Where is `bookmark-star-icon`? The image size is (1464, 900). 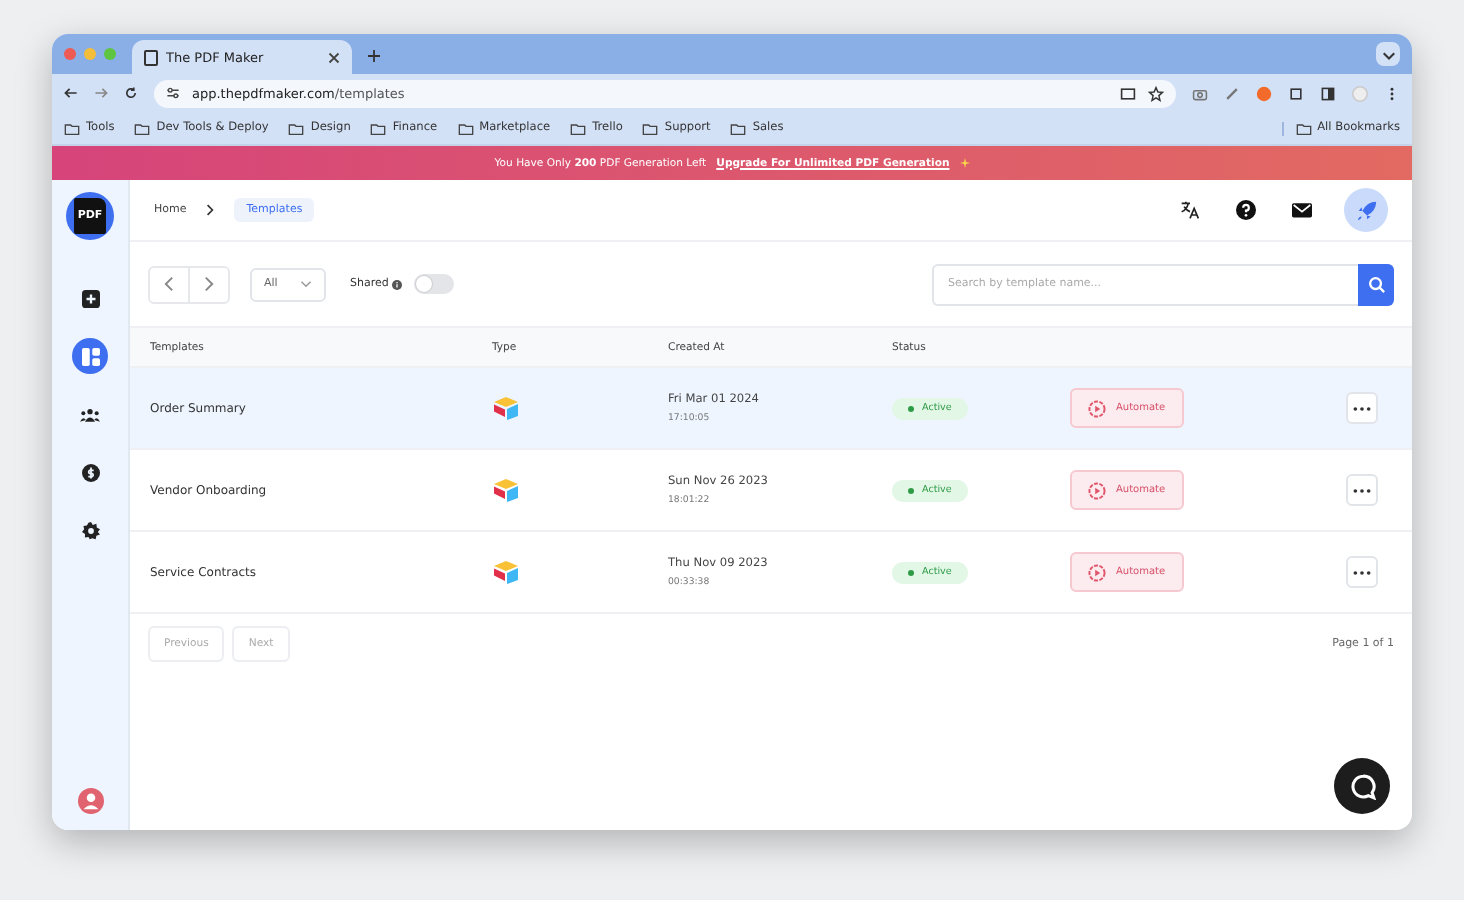 bookmark-star-icon is located at coordinates (1156, 93).